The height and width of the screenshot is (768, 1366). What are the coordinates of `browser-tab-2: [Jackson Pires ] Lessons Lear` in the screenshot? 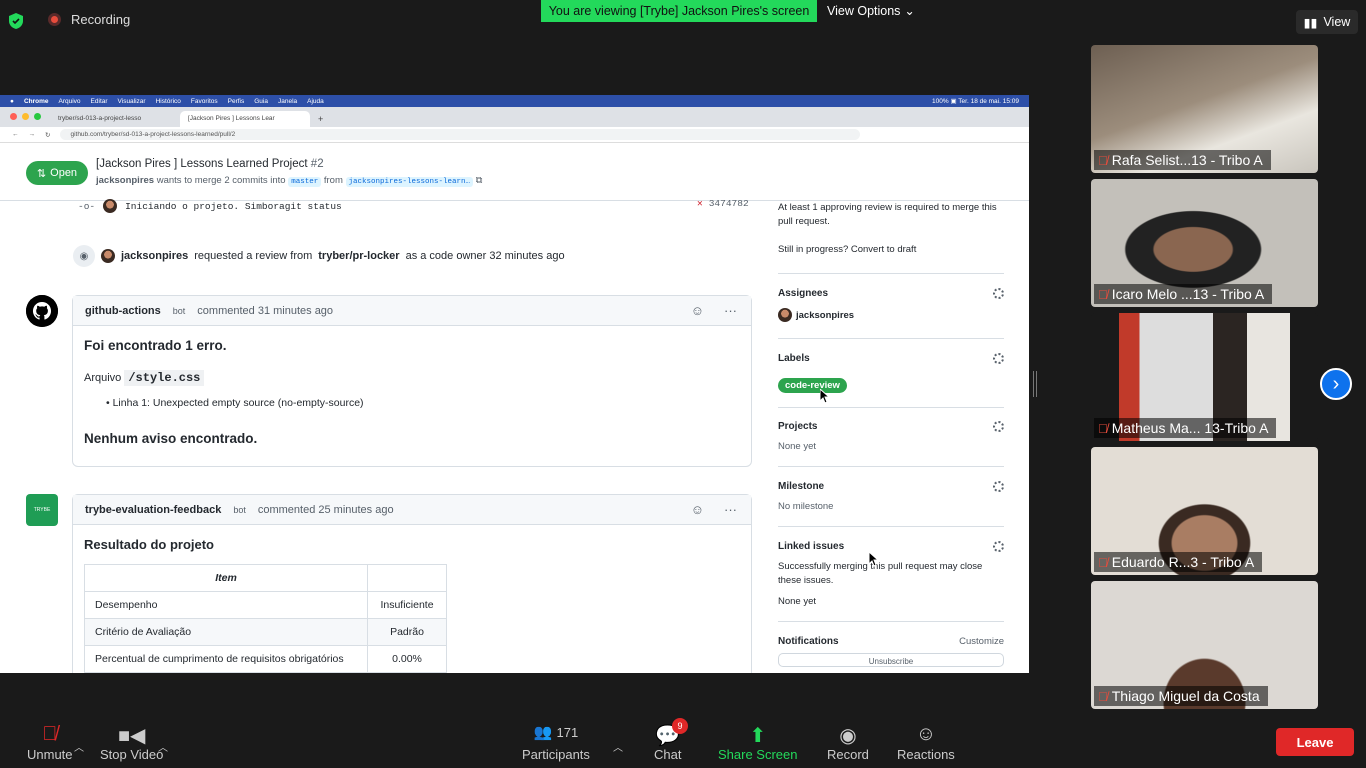 It's located at (245, 119).